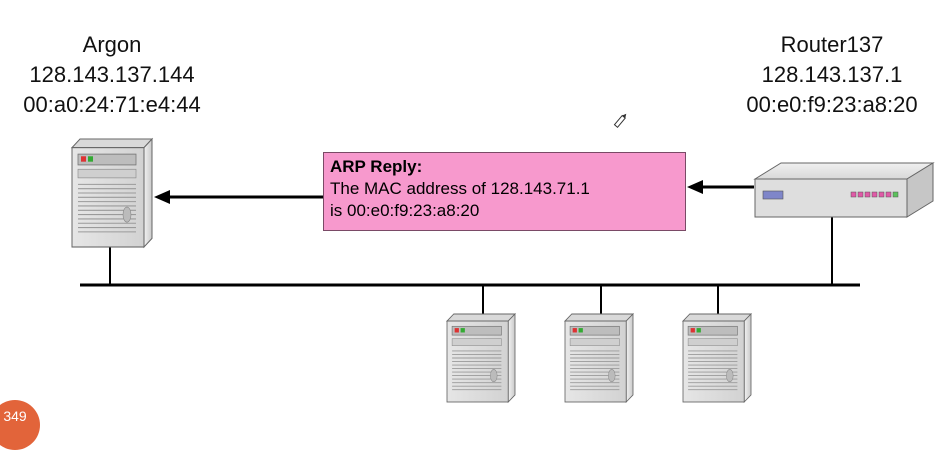 This screenshot has height=450, width=947. Describe the element at coordinates (720, 187) in the screenshot. I see `arp-arrow-from-router` at that location.